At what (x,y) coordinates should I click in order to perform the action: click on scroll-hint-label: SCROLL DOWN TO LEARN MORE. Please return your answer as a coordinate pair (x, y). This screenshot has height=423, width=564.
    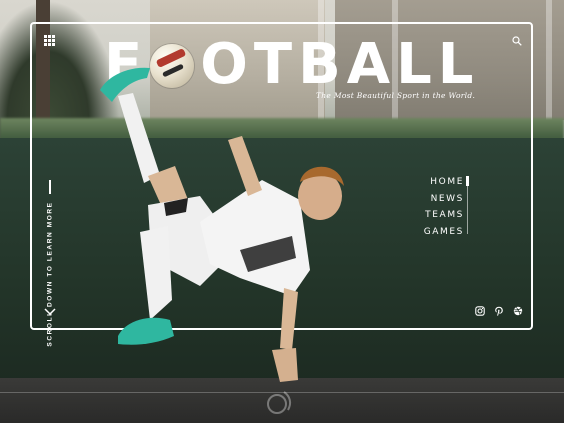
    Looking at the image, I should click on (50, 274).